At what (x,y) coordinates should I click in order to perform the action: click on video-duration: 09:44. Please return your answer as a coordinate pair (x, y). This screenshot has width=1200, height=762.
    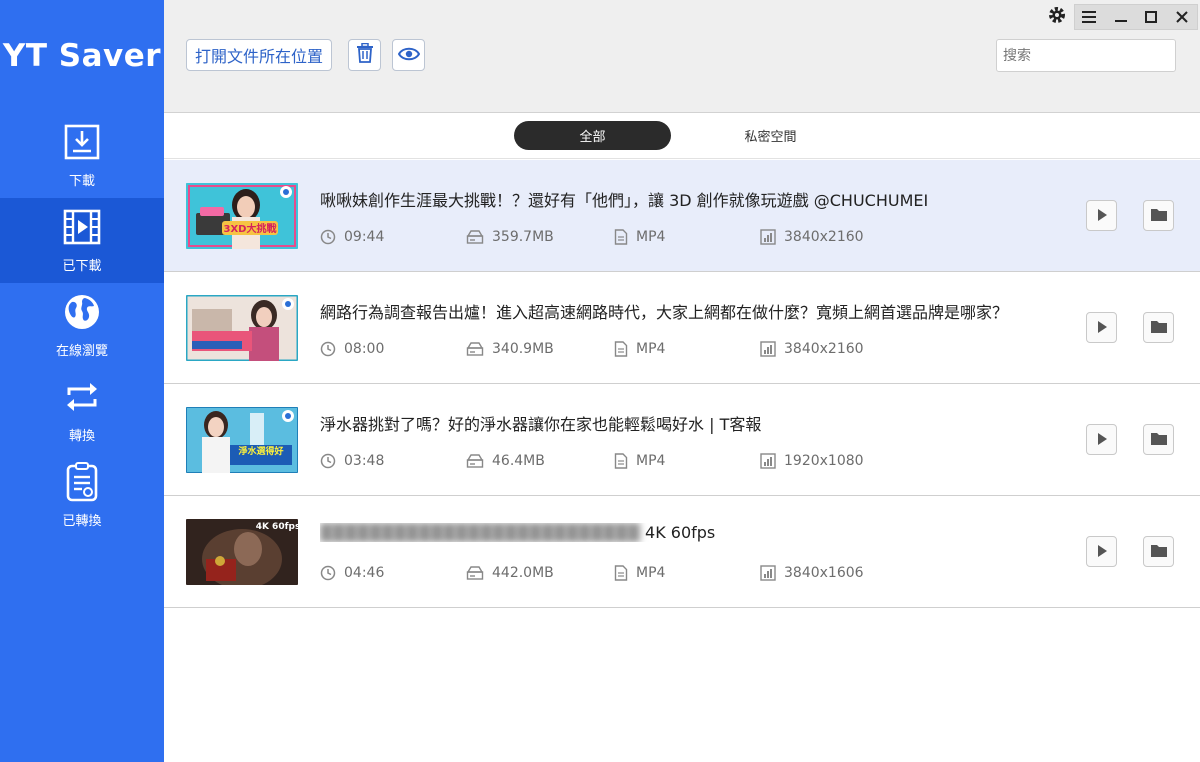
    Looking at the image, I should click on (352, 237).